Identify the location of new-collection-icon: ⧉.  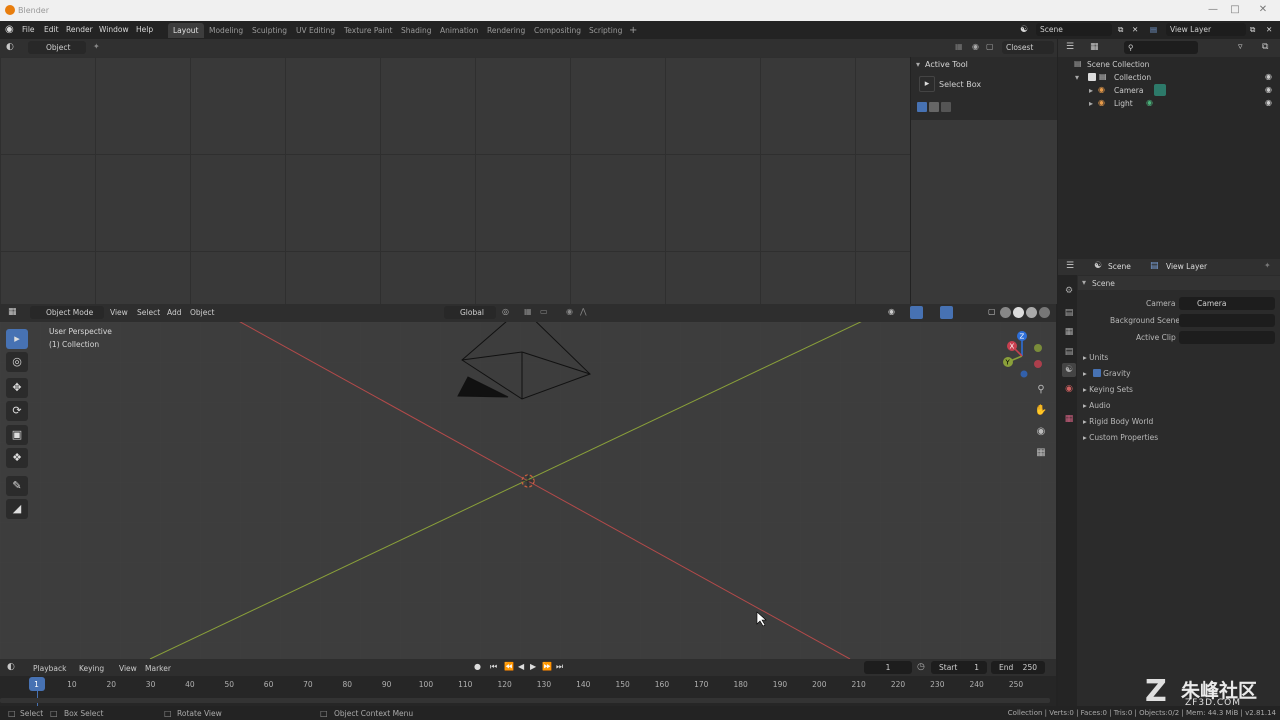
(1265, 47).